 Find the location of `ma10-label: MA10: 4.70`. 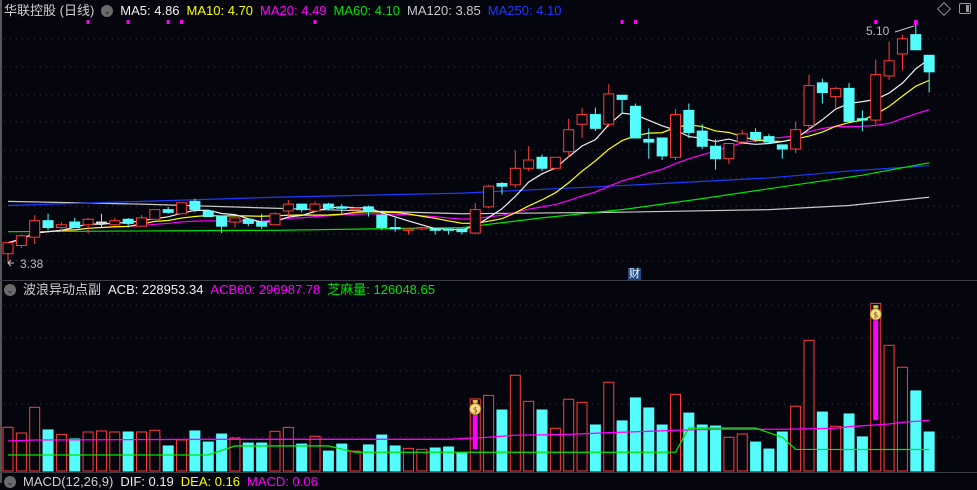

ma10-label: MA10: 4.70 is located at coordinates (220, 10).